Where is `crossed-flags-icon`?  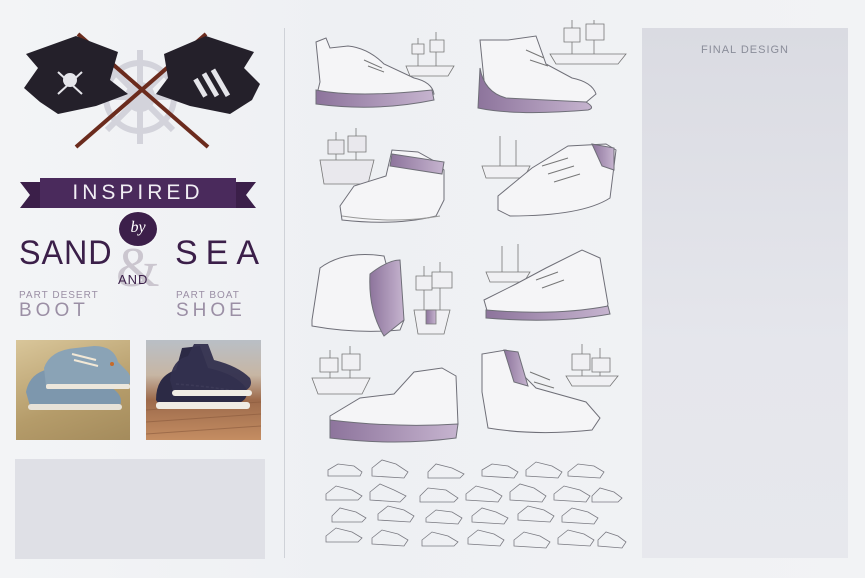 crossed-flags-icon is located at coordinates (142, 90).